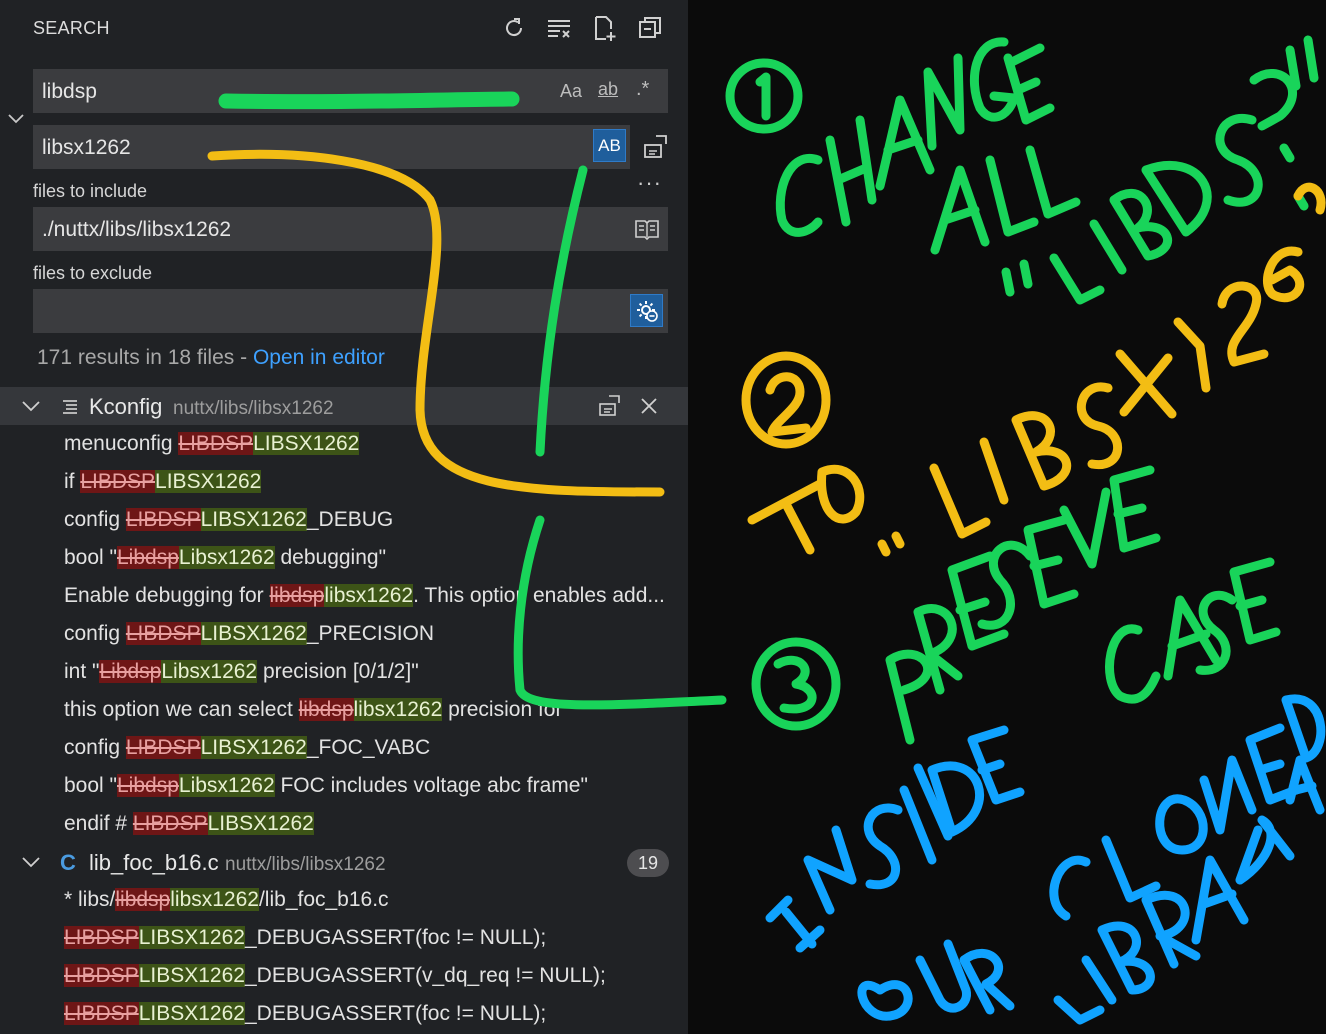 The height and width of the screenshot is (1034, 1326). I want to click on match-row: if LIBDSPLIBSX1262, so click(376, 482).